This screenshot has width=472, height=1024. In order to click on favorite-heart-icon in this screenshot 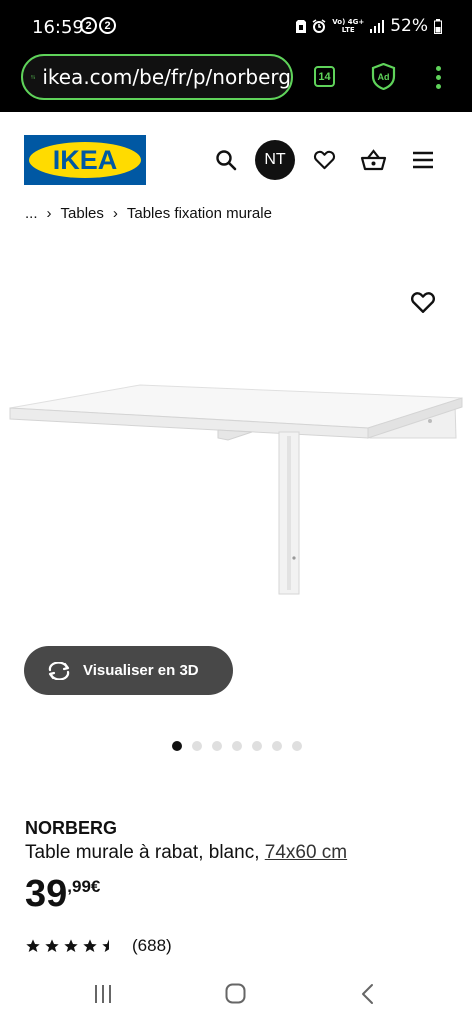, I will do `click(423, 302)`.